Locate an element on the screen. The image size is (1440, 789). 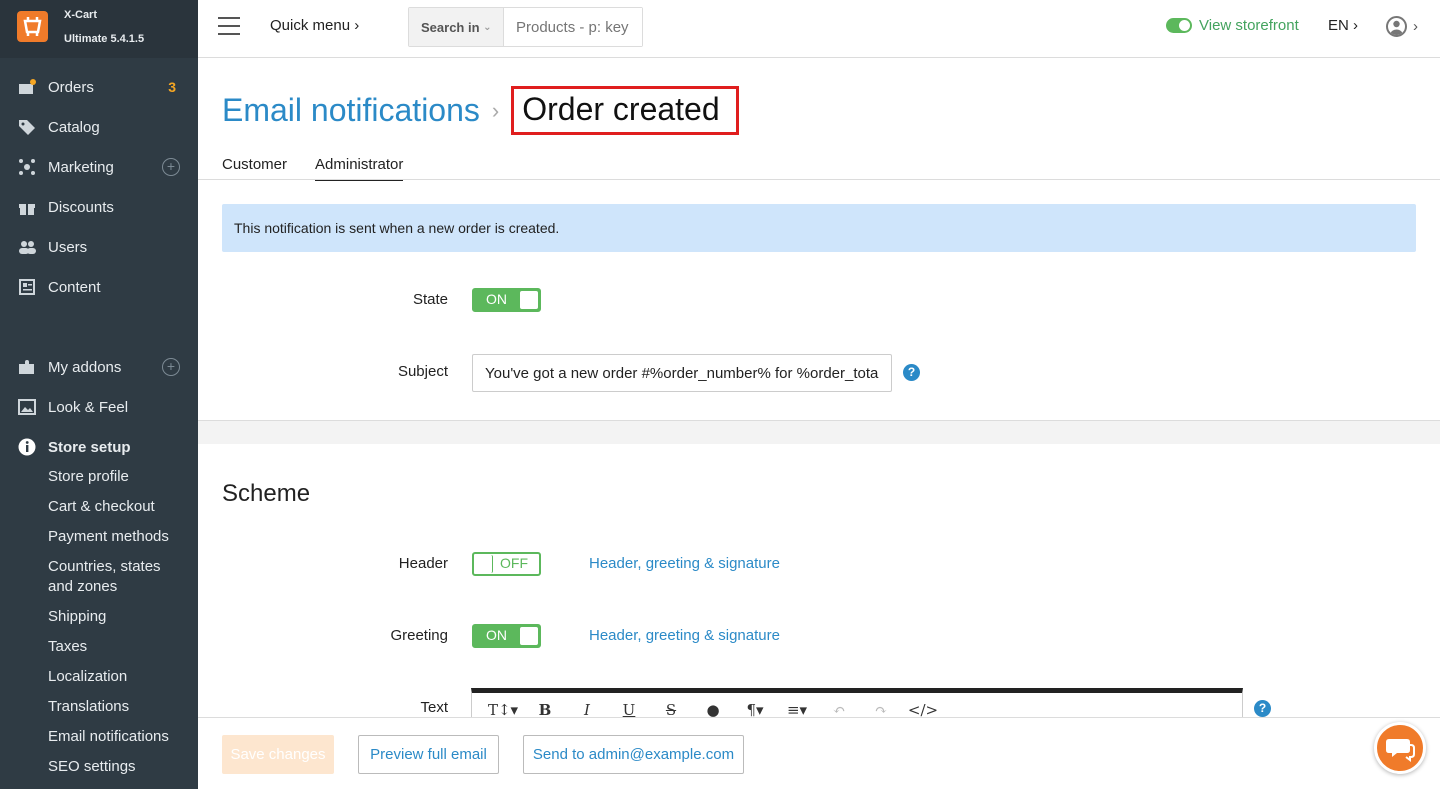
breadcrumb-current: Order created is located at coordinates (625, 110).